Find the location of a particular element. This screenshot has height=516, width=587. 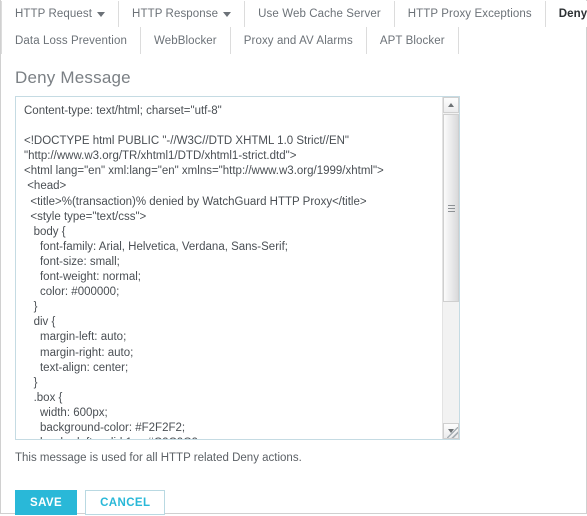

tab-http-request: HTTP Request is located at coordinates (60, 14).